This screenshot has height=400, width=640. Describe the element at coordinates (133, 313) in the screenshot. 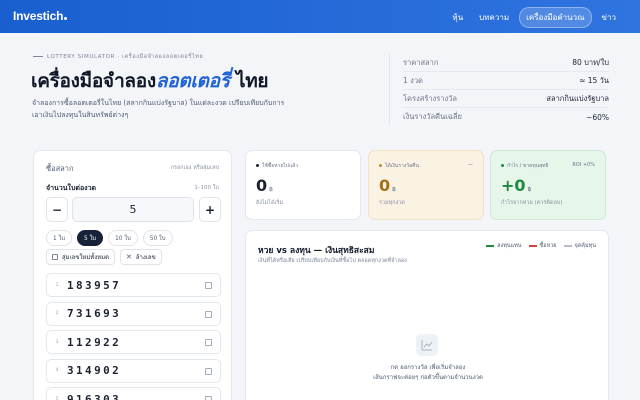

I see `ticket-row: 2 731693` at that location.